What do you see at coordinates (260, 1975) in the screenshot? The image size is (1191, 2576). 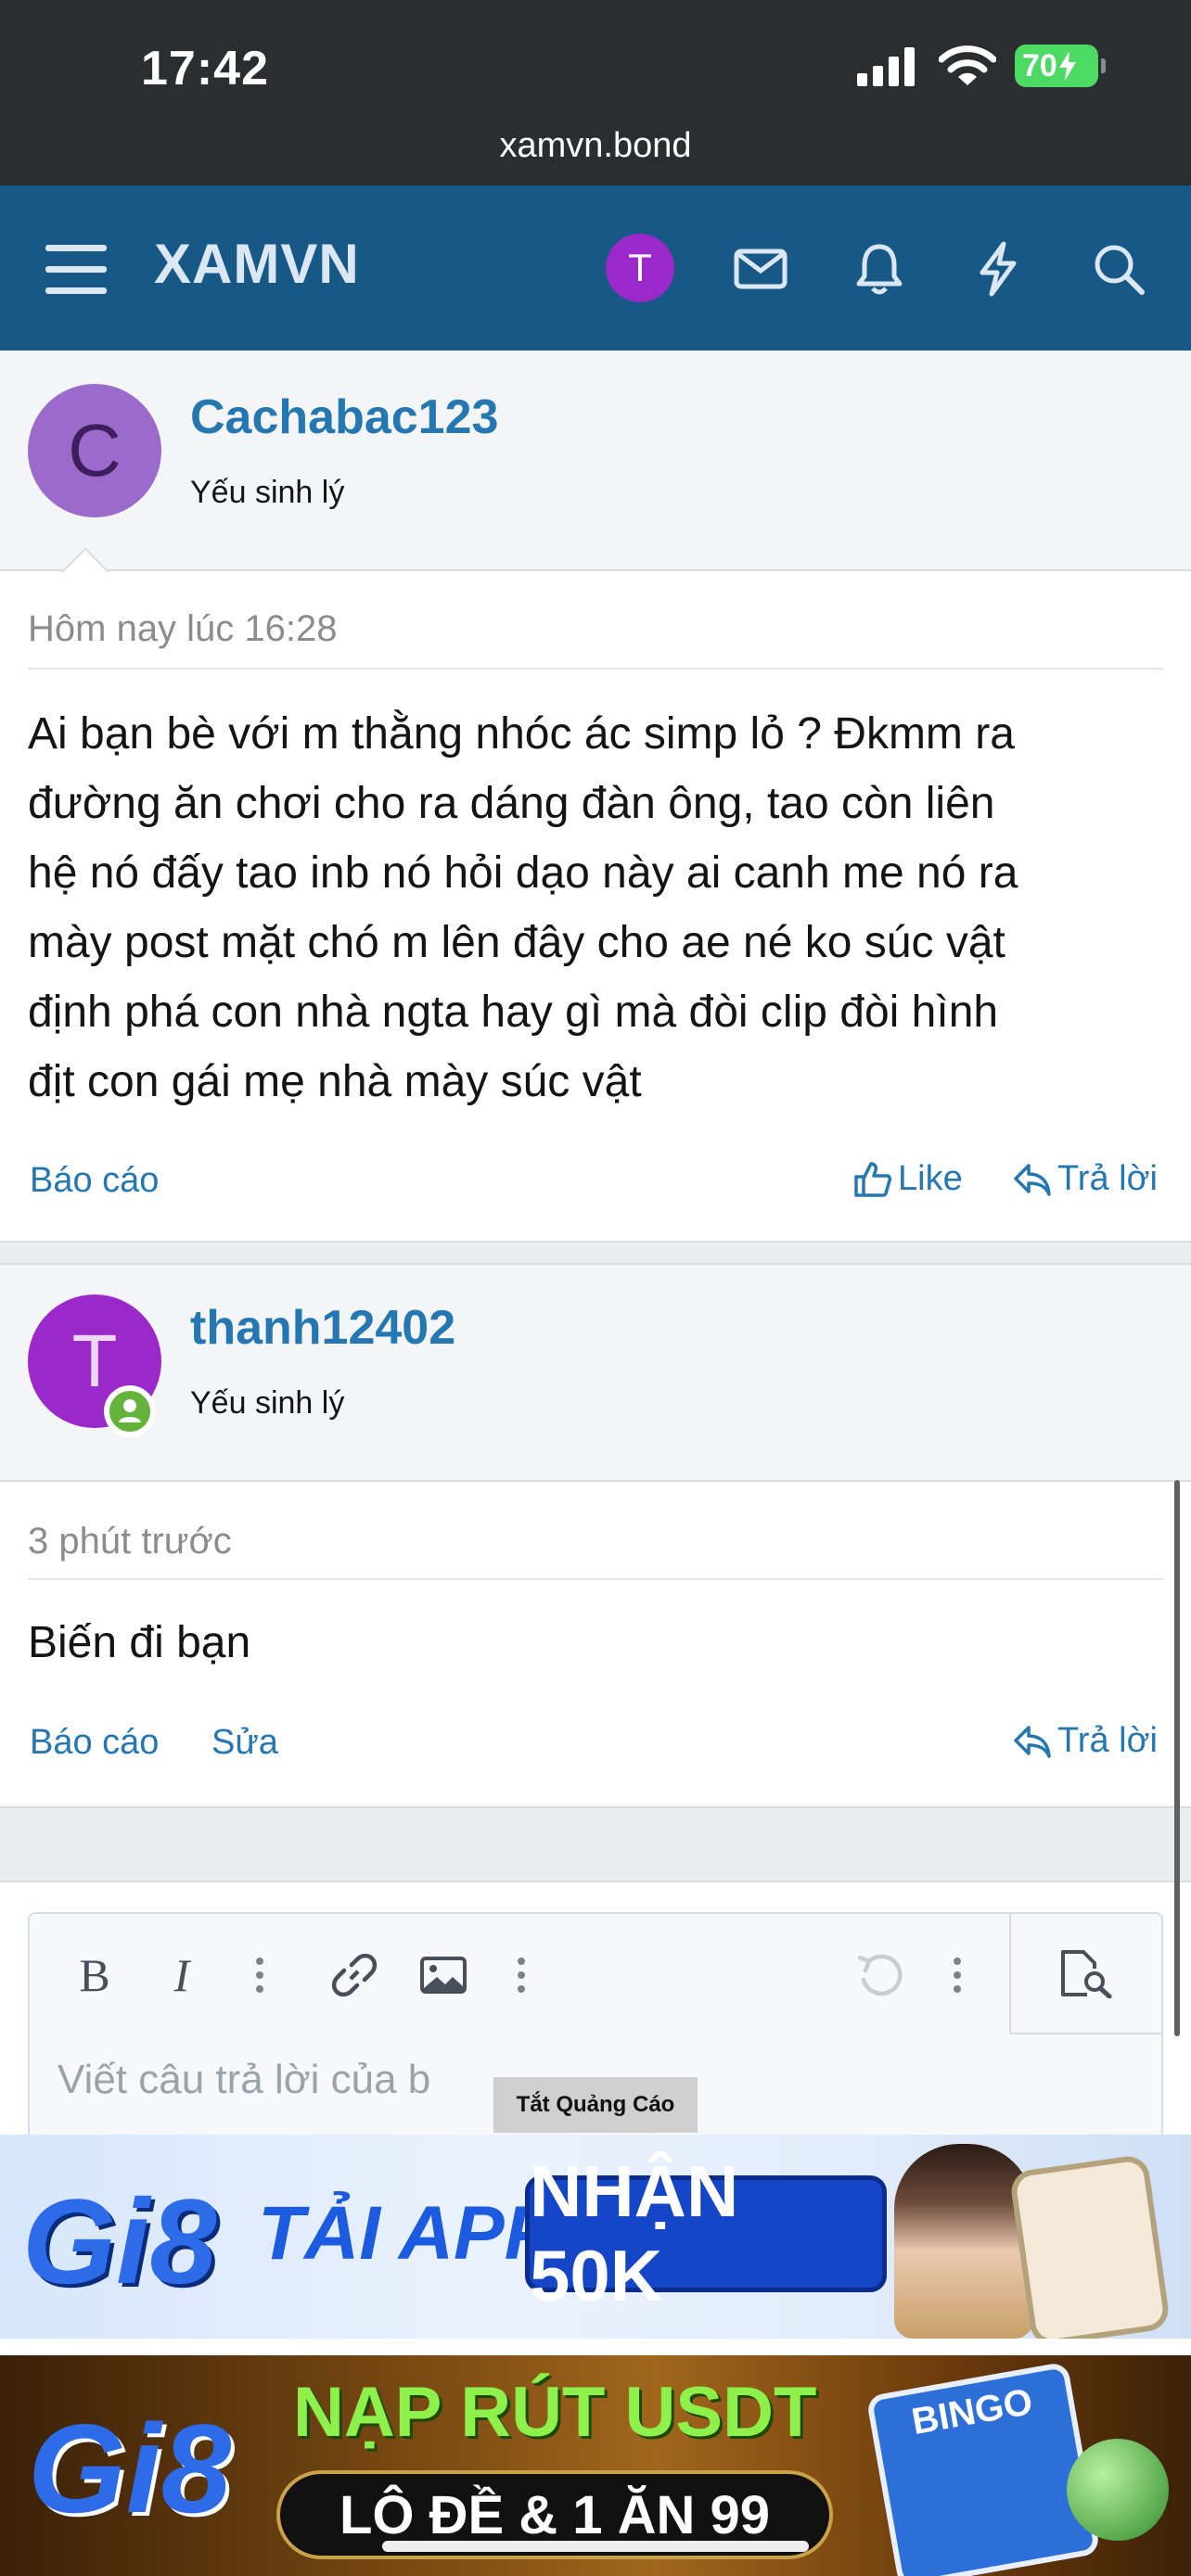 I see `more-text-options-icon` at bounding box center [260, 1975].